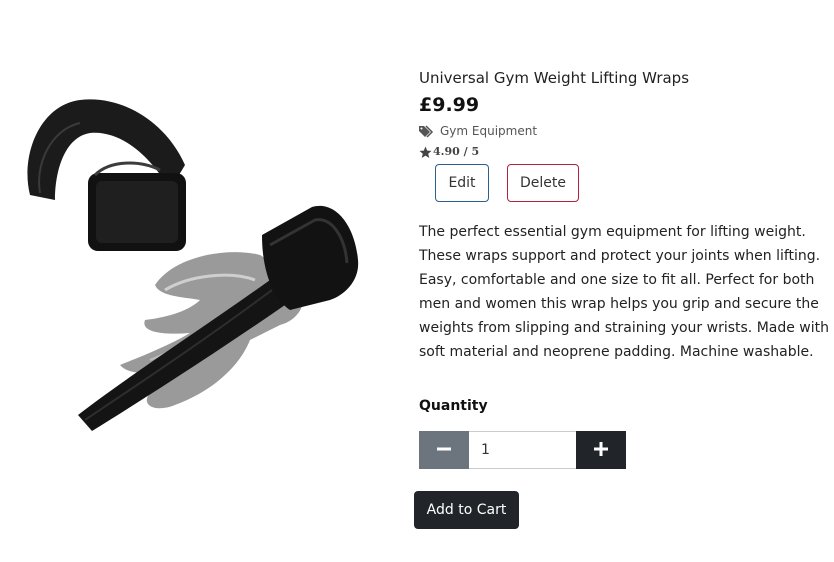 Image resolution: width=834 pixels, height=562 pixels. What do you see at coordinates (425, 152) in the screenshot?
I see `star-icon` at bounding box center [425, 152].